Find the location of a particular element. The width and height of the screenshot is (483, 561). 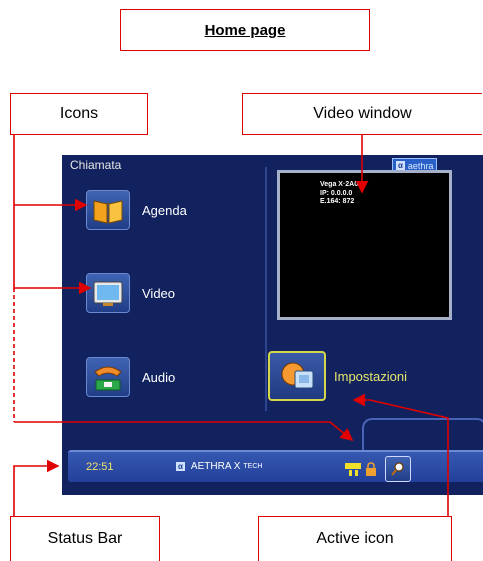

status-bar-arrow is located at coordinates (36, 487).